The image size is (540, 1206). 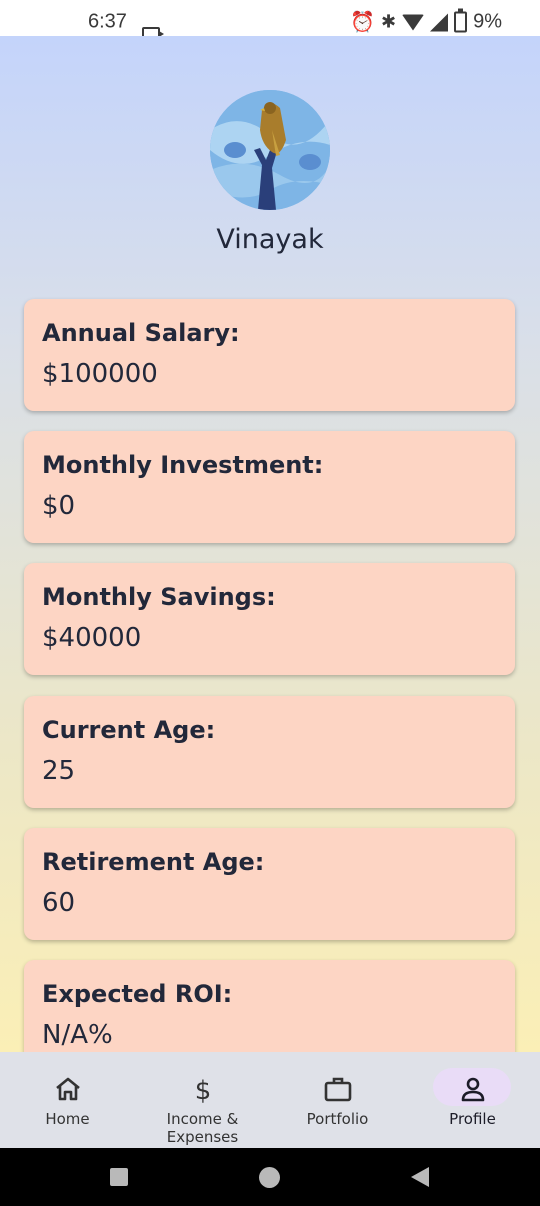 What do you see at coordinates (269, 487) in the screenshot?
I see `monthly-investment-card: Monthly Investment: $0` at bounding box center [269, 487].